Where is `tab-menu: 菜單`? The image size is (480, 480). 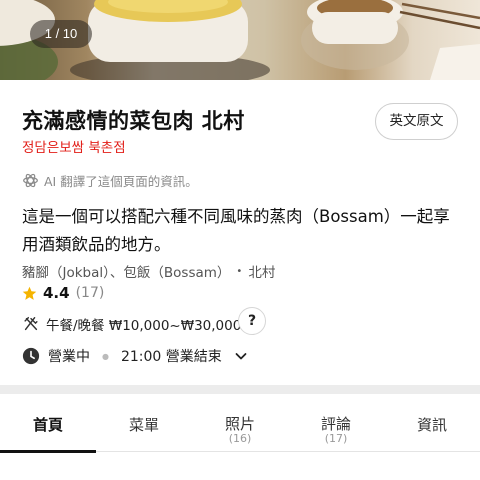 tab-menu: 菜單 is located at coordinates (144, 423).